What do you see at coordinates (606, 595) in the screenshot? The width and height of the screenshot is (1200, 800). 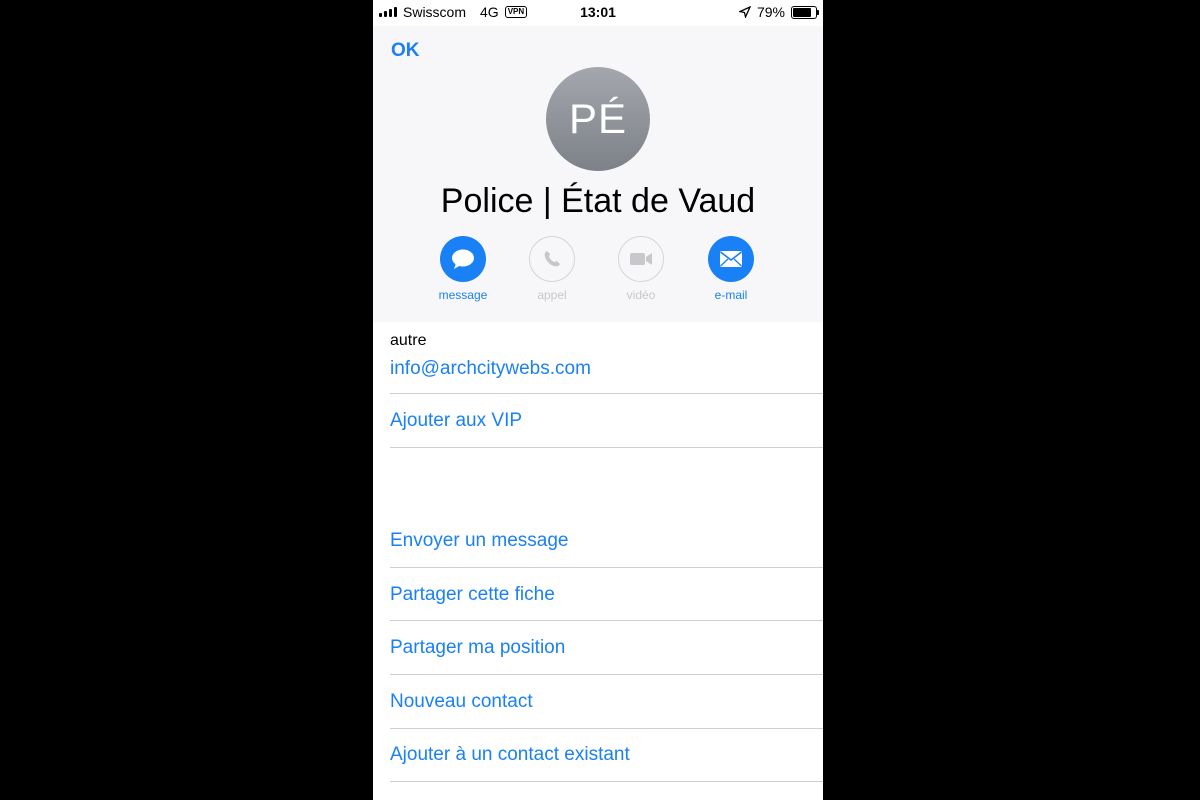 I see `share-contact-button: Partager cette fiche` at bounding box center [606, 595].